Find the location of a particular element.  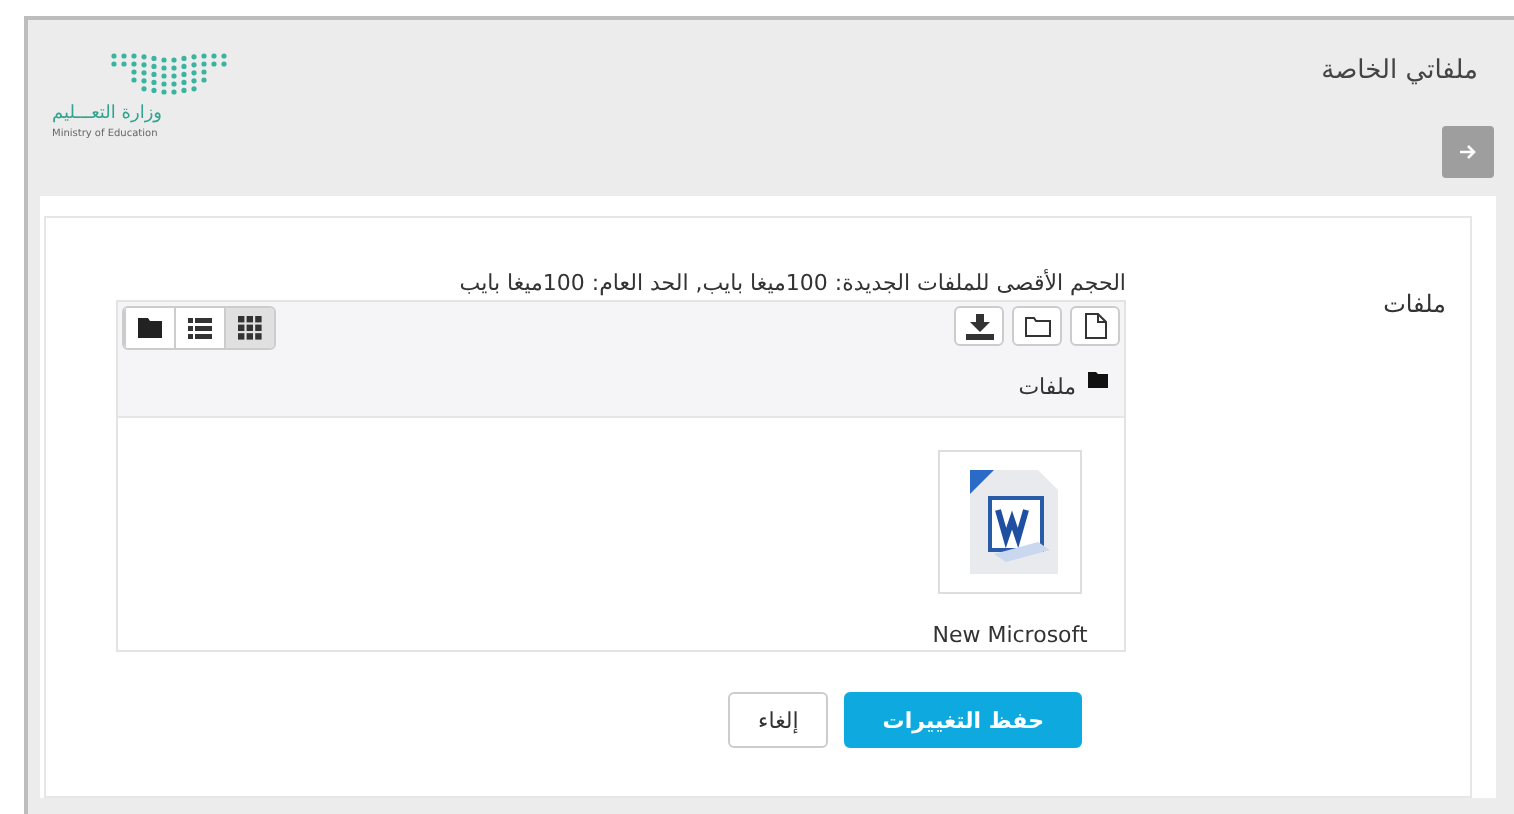

file-limits-text: الحجم الأقصى للملفات الجديدة: 100ميغا بايب, الحد العام: 100ميغا بايب is located at coordinates (791, 283).